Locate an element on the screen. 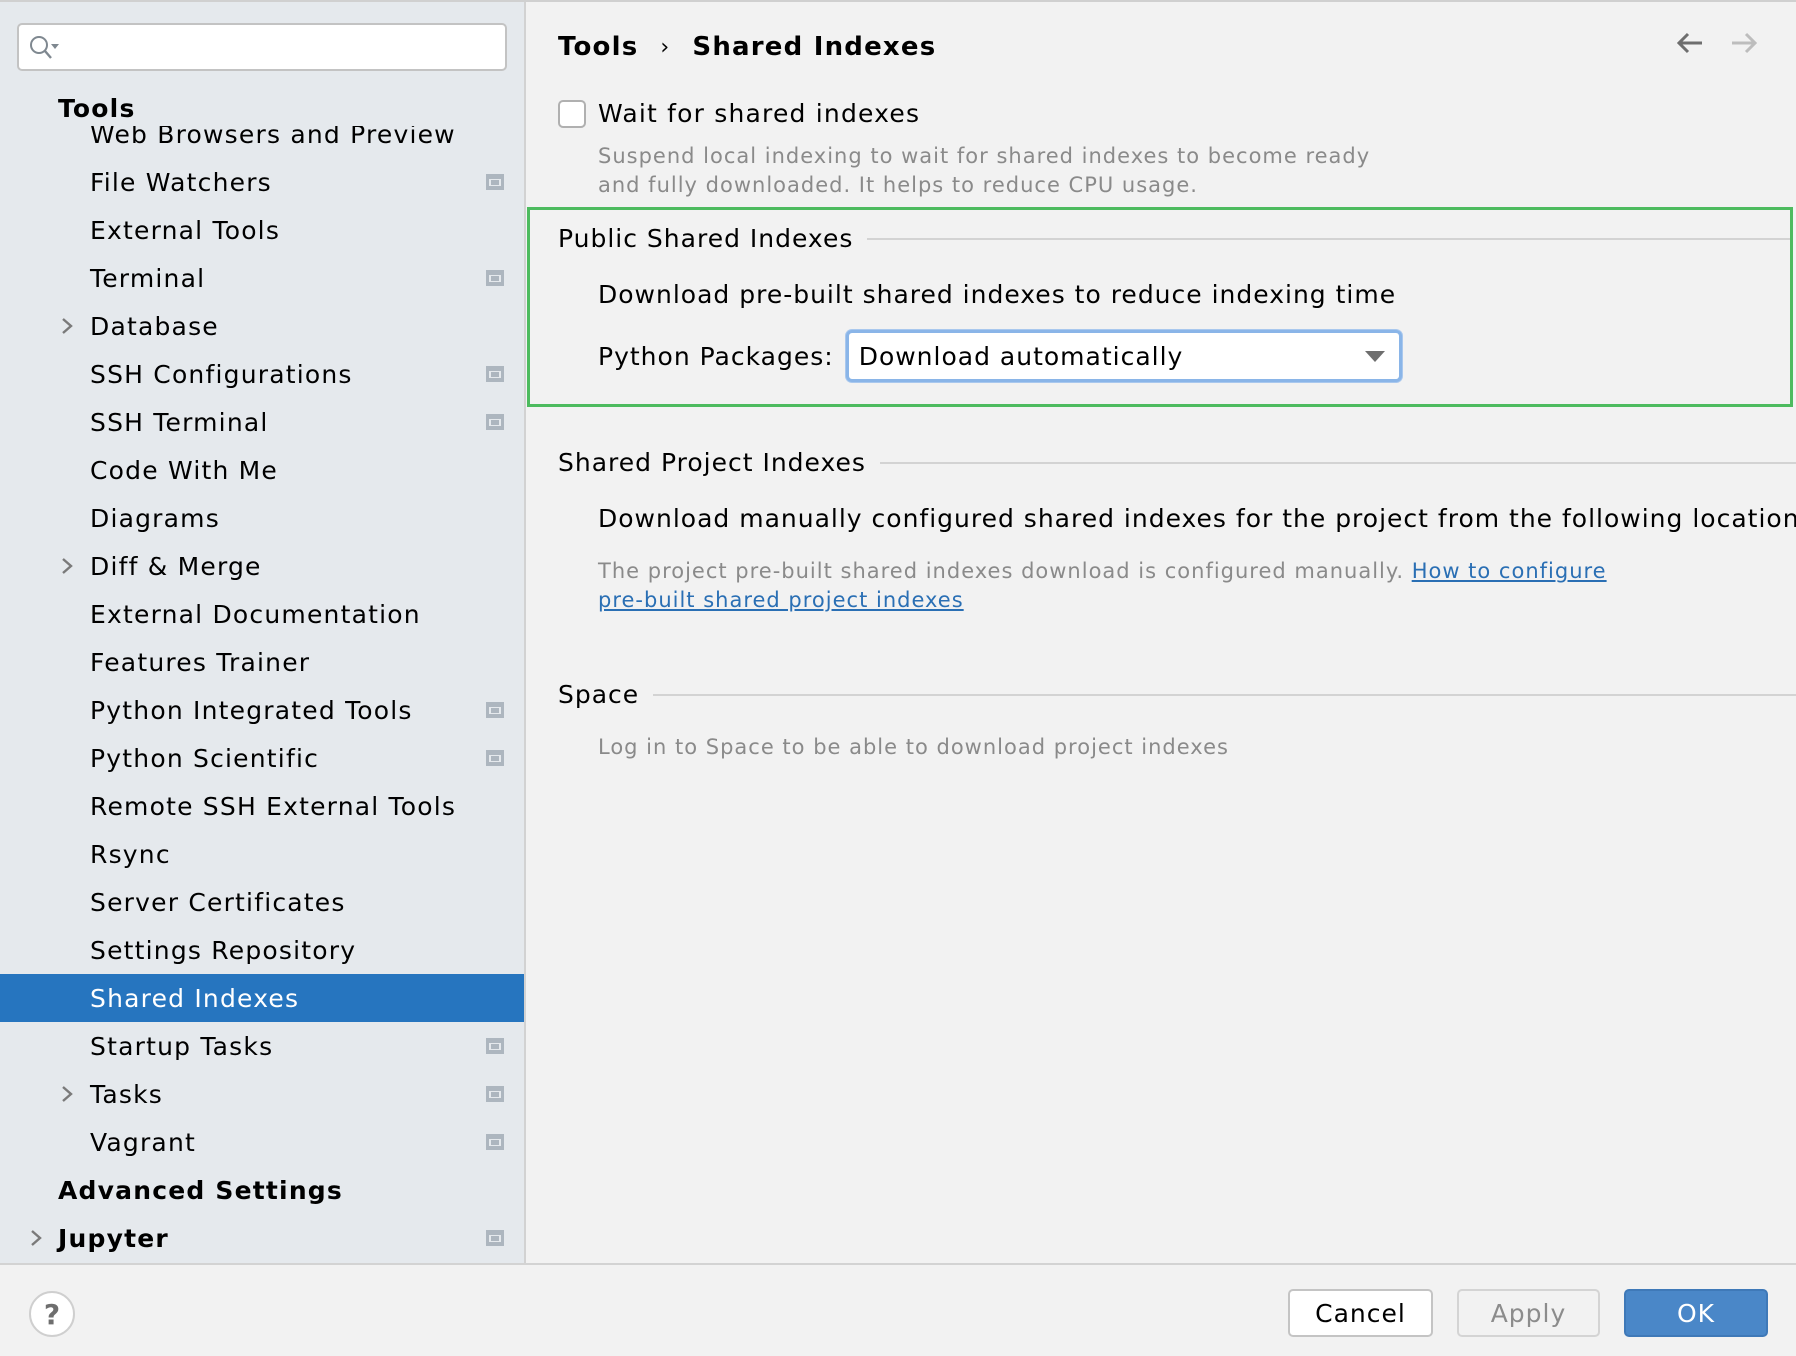 The image size is (1796, 1356). space-title: Space is located at coordinates (599, 694).